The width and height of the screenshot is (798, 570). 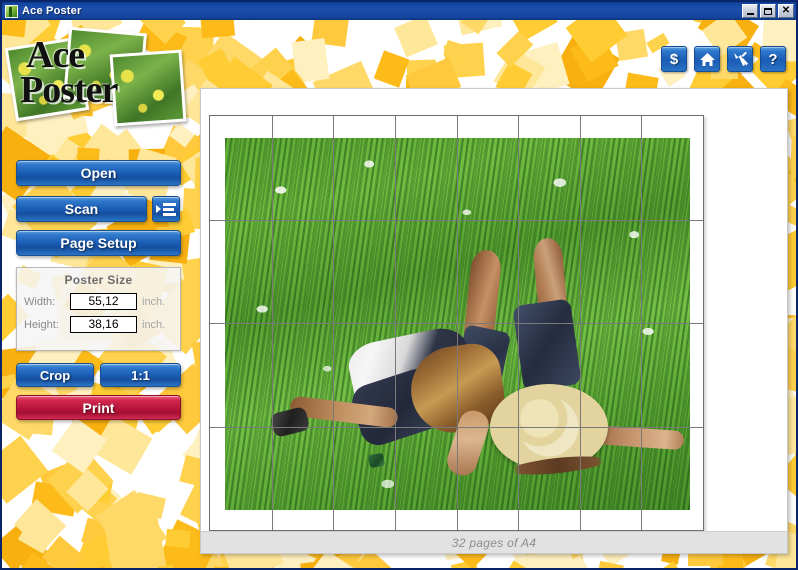 I want to click on maximize-button, so click(x=768, y=11).